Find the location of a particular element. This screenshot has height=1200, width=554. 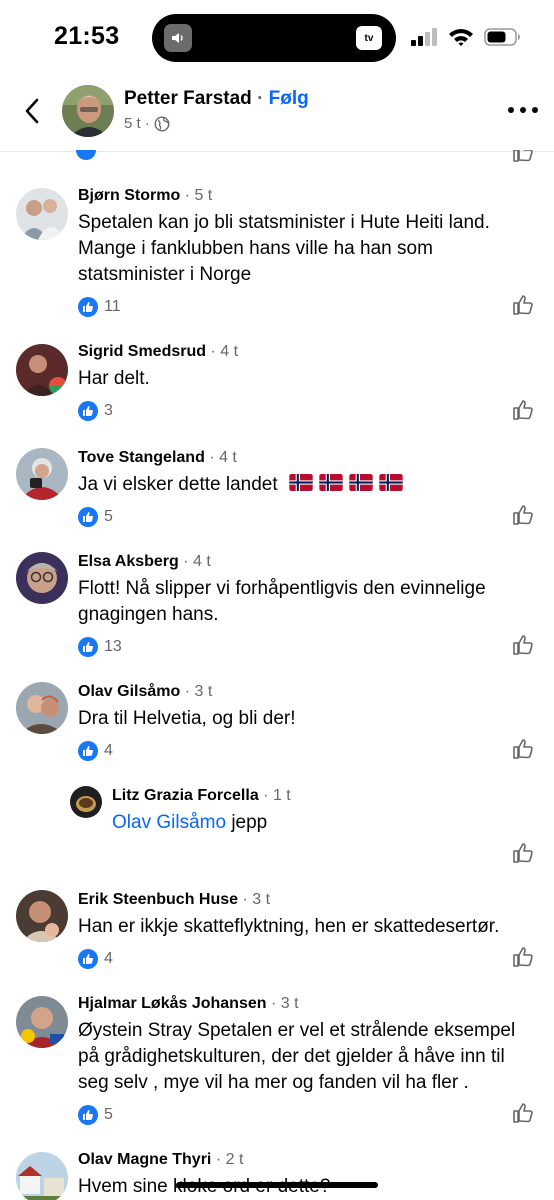

comment-text-content: jepp is located at coordinates (249, 822).